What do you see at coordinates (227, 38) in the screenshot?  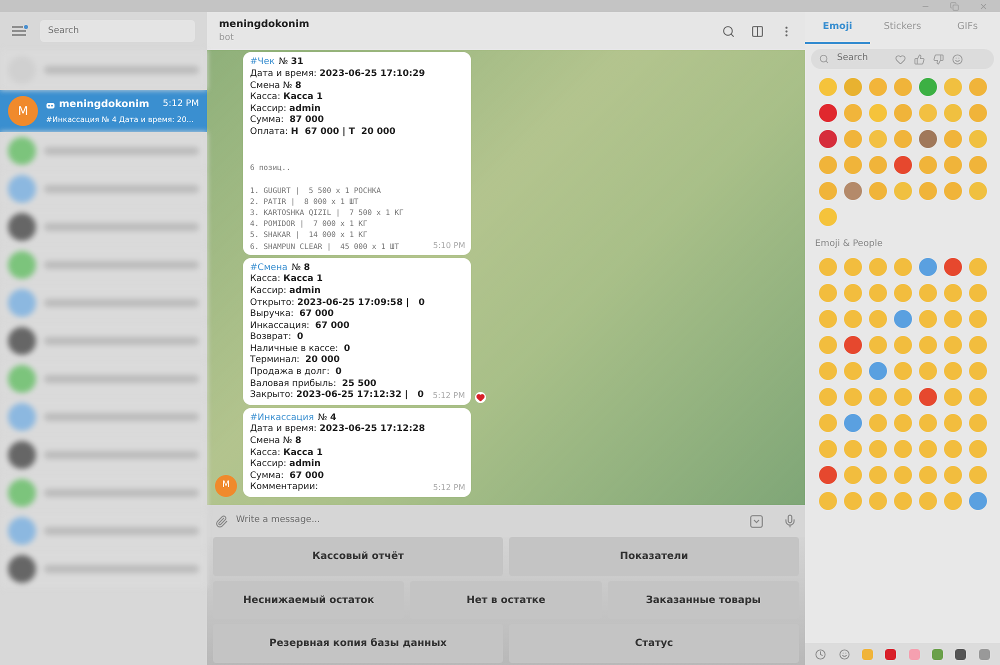 I see `chat-subtitle: bot` at bounding box center [227, 38].